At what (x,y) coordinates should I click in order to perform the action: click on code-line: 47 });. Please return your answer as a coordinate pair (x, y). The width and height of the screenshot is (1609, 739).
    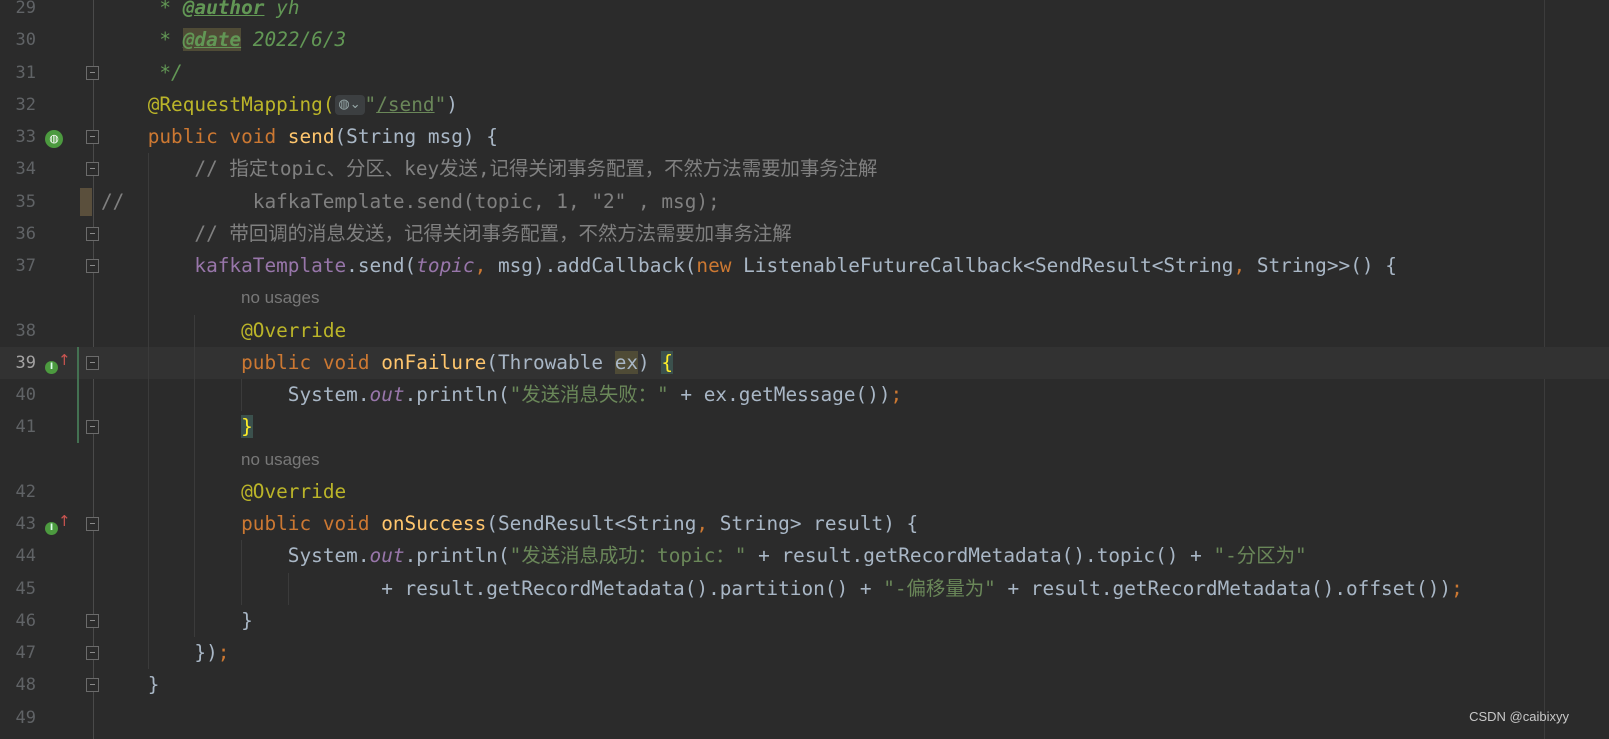
    Looking at the image, I should click on (804, 653).